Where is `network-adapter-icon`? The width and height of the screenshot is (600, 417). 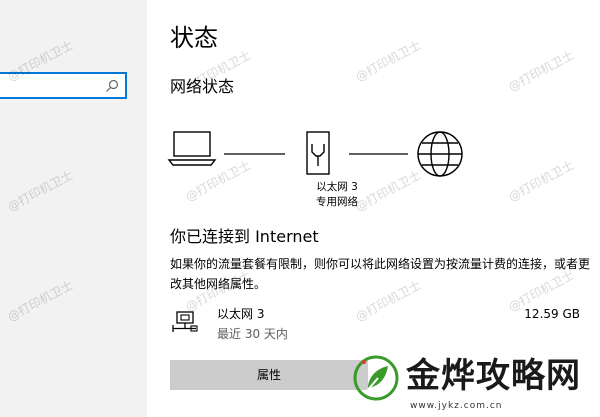
network-adapter-icon is located at coordinates (186, 322).